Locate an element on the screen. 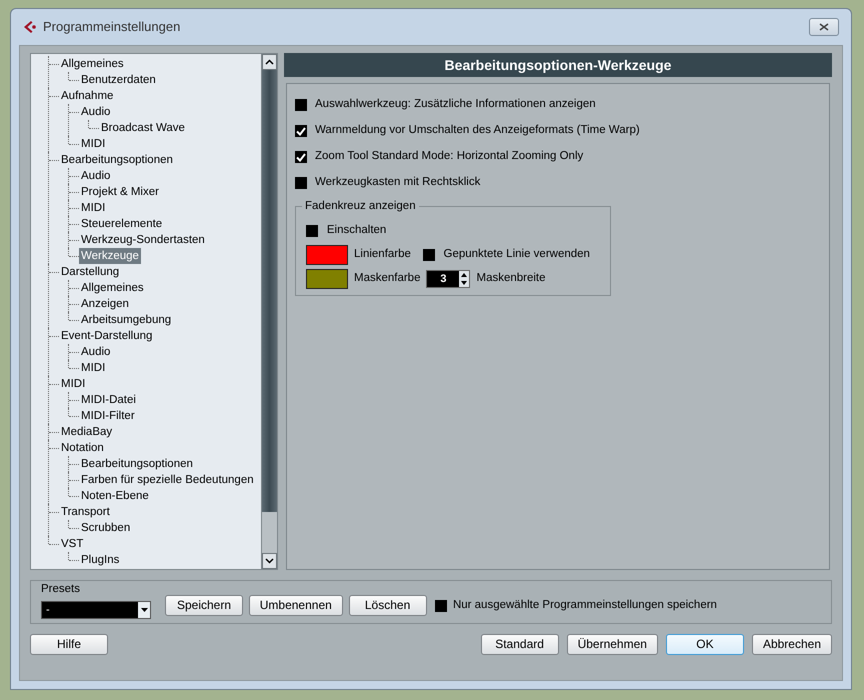  tree-item: MIDI-Datei is located at coordinates (108, 400).